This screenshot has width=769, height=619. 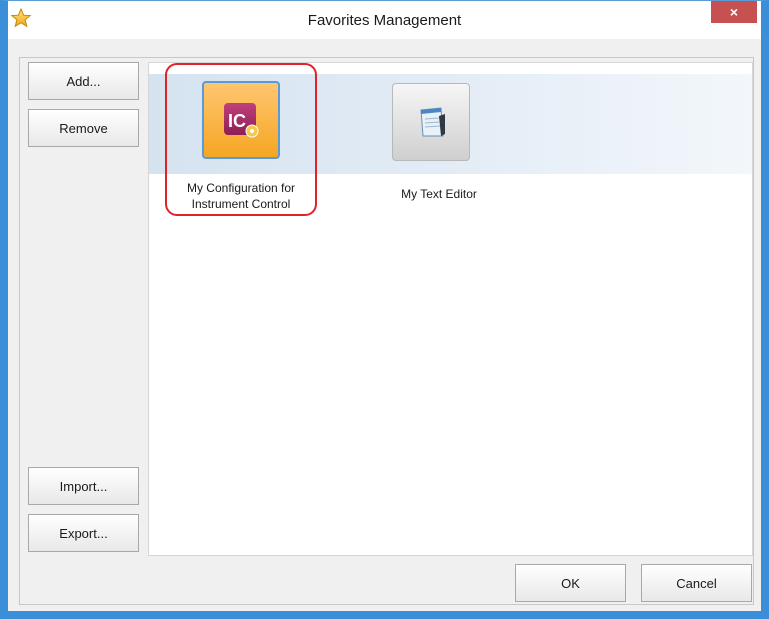 I want to click on ok-button: OK, so click(x=570, y=583).